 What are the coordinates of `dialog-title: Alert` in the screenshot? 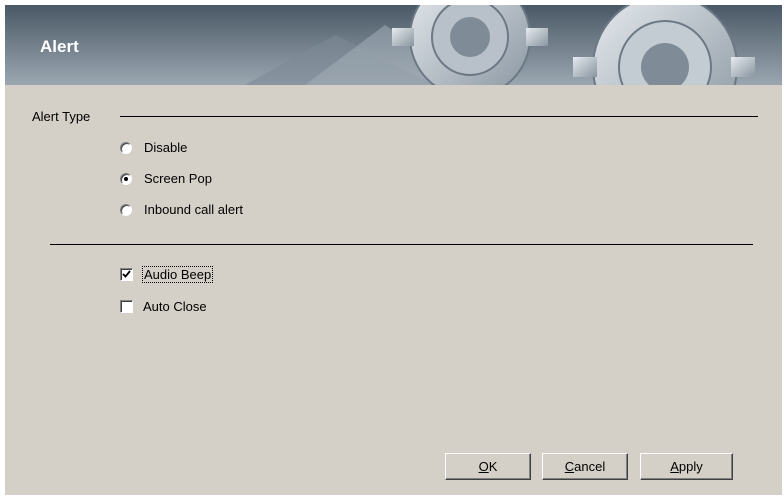 It's located at (59, 46).